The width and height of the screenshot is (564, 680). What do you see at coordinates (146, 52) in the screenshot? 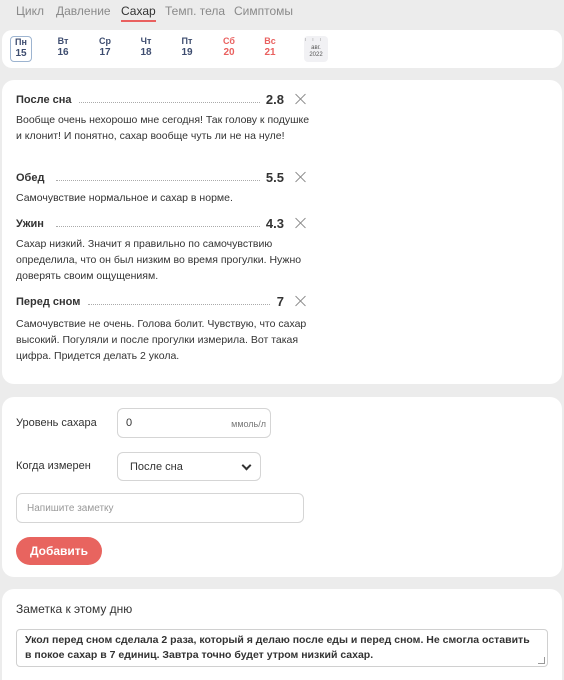
I see `day-date: 18` at bounding box center [146, 52].